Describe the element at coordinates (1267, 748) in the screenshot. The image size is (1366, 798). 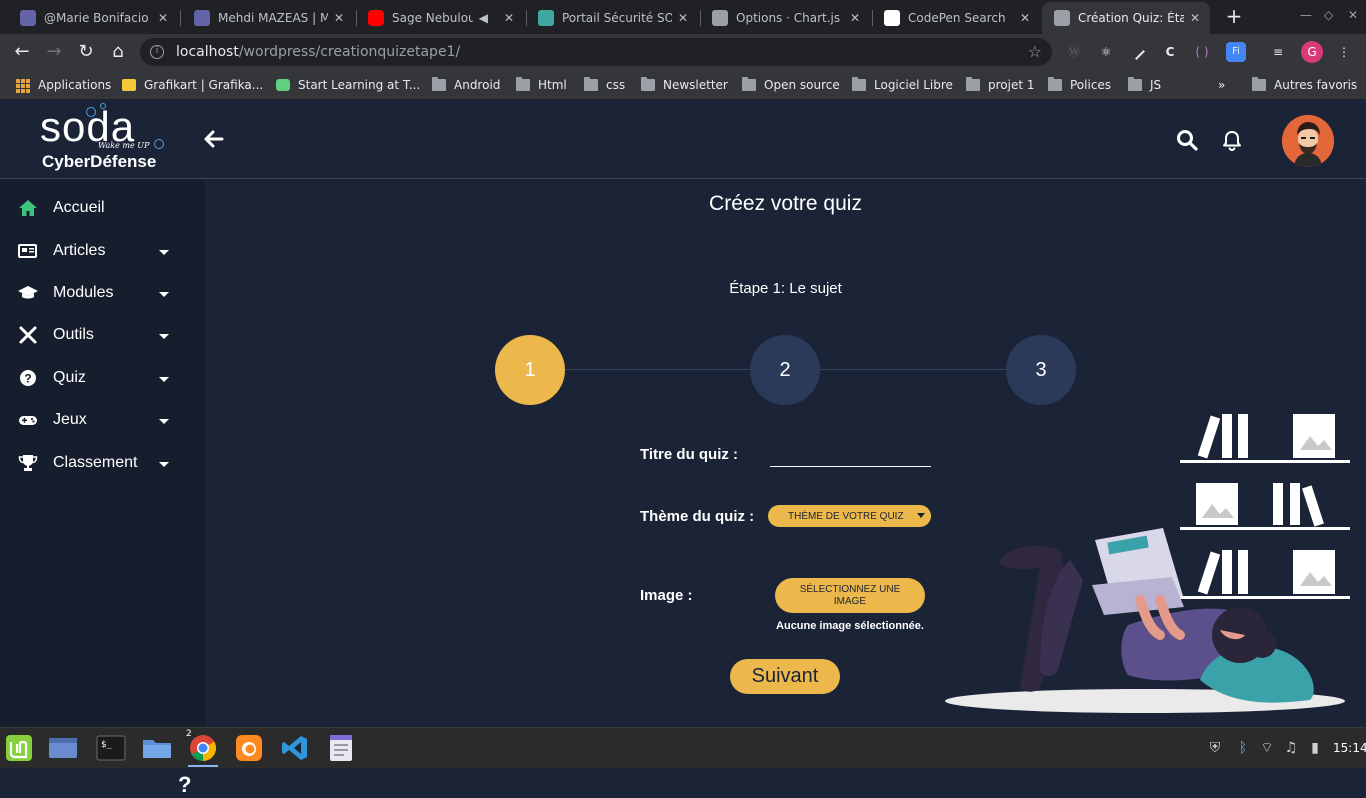
I see `wifi-icon: ⌔` at that location.